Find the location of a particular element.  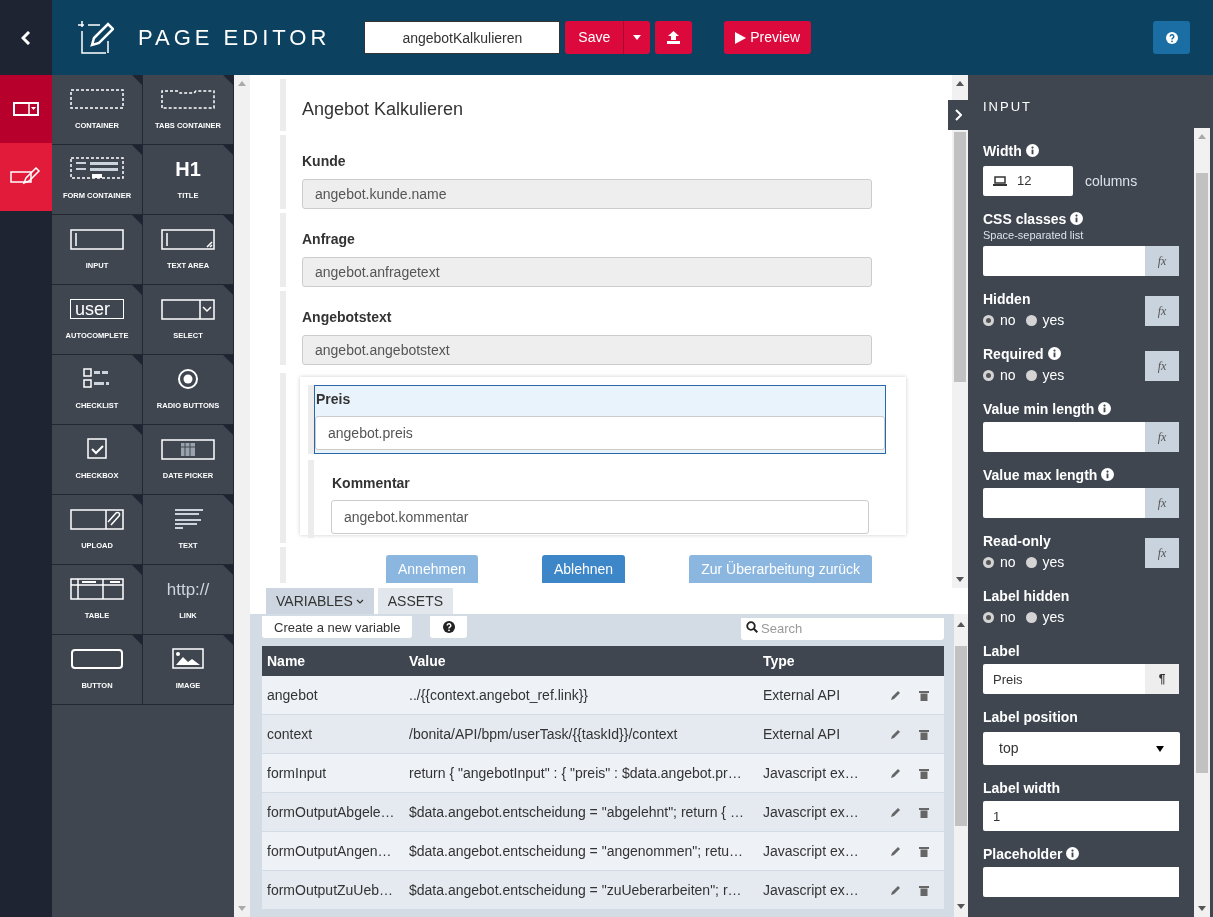

laptop-icon is located at coordinates (1000, 181).